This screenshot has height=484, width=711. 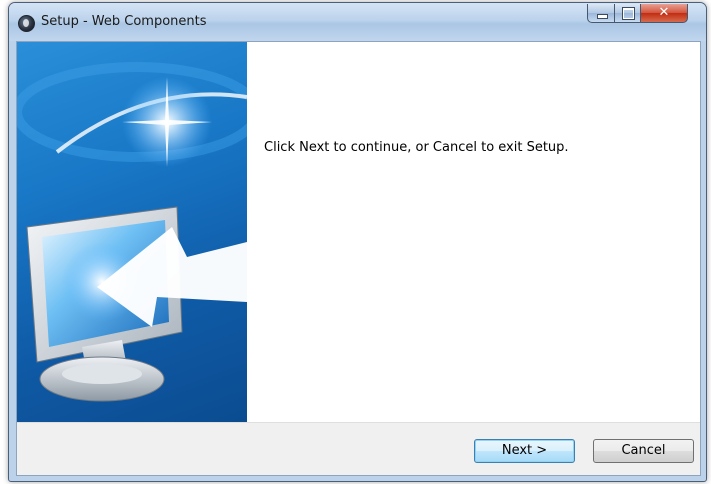 What do you see at coordinates (524, 451) in the screenshot?
I see `next-button: Next >` at bounding box center [524, 451].